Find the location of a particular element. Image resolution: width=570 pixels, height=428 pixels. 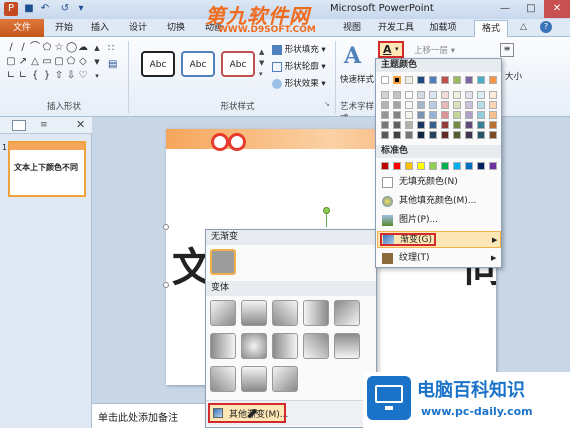

corner-shape-icon: ∟ is located at coordinates (11, 76).